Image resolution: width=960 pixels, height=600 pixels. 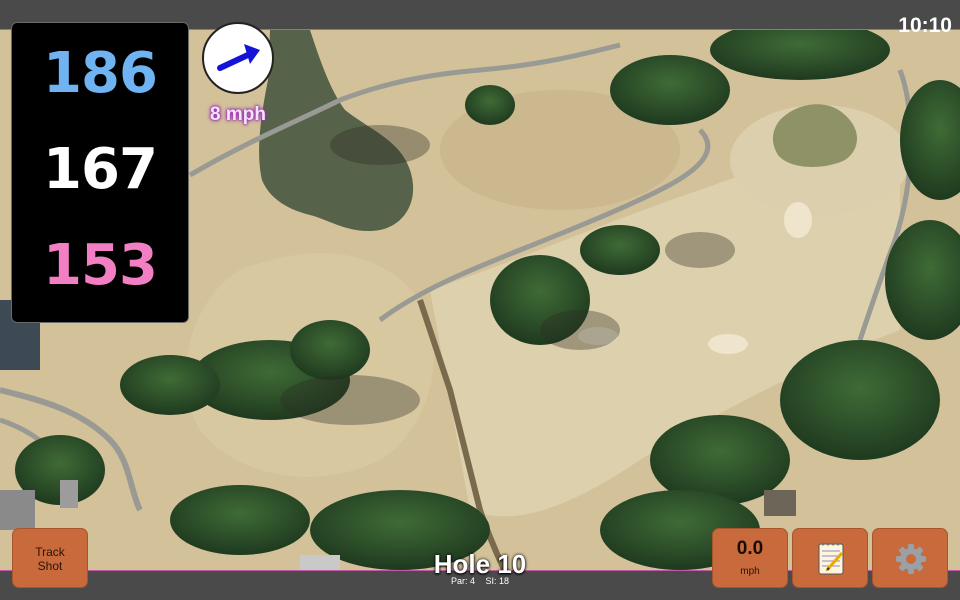 I want to click on wind-indicator, so click(x=238, y=58).